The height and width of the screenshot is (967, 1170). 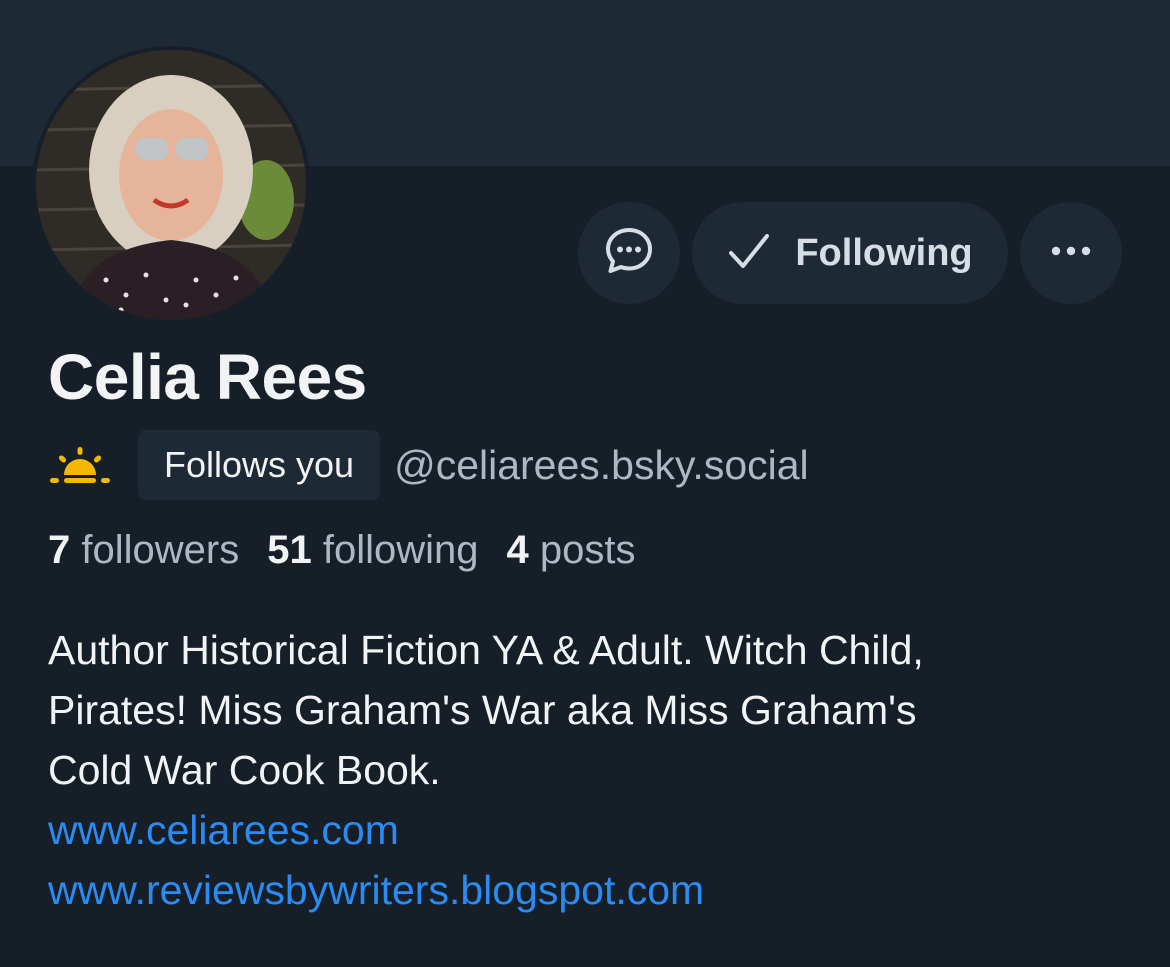 I want to click on message-icon, so click(x=629, y=253).